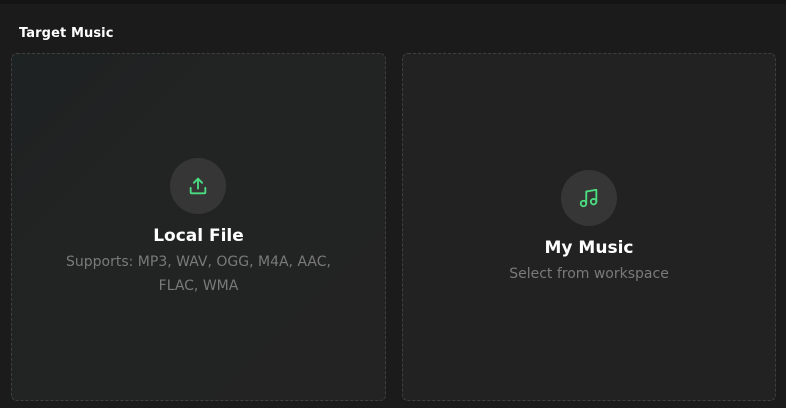 Image resolution: width=786 pixels, height=408 pixels. Describe the element at coordinates (393, 2) in the screenshot. I see `top-divider` at that location.